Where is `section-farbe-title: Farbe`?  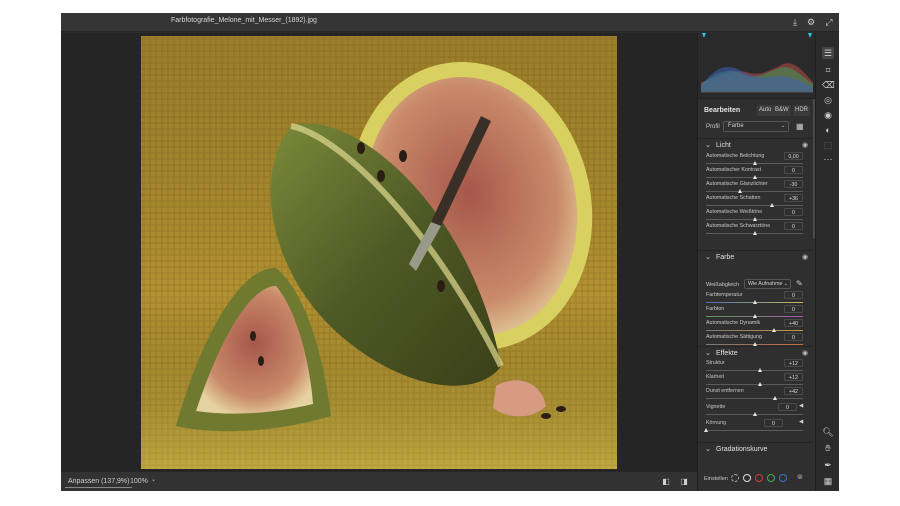 section-farbe-title: Farbe is located at coordinates (725, 257).